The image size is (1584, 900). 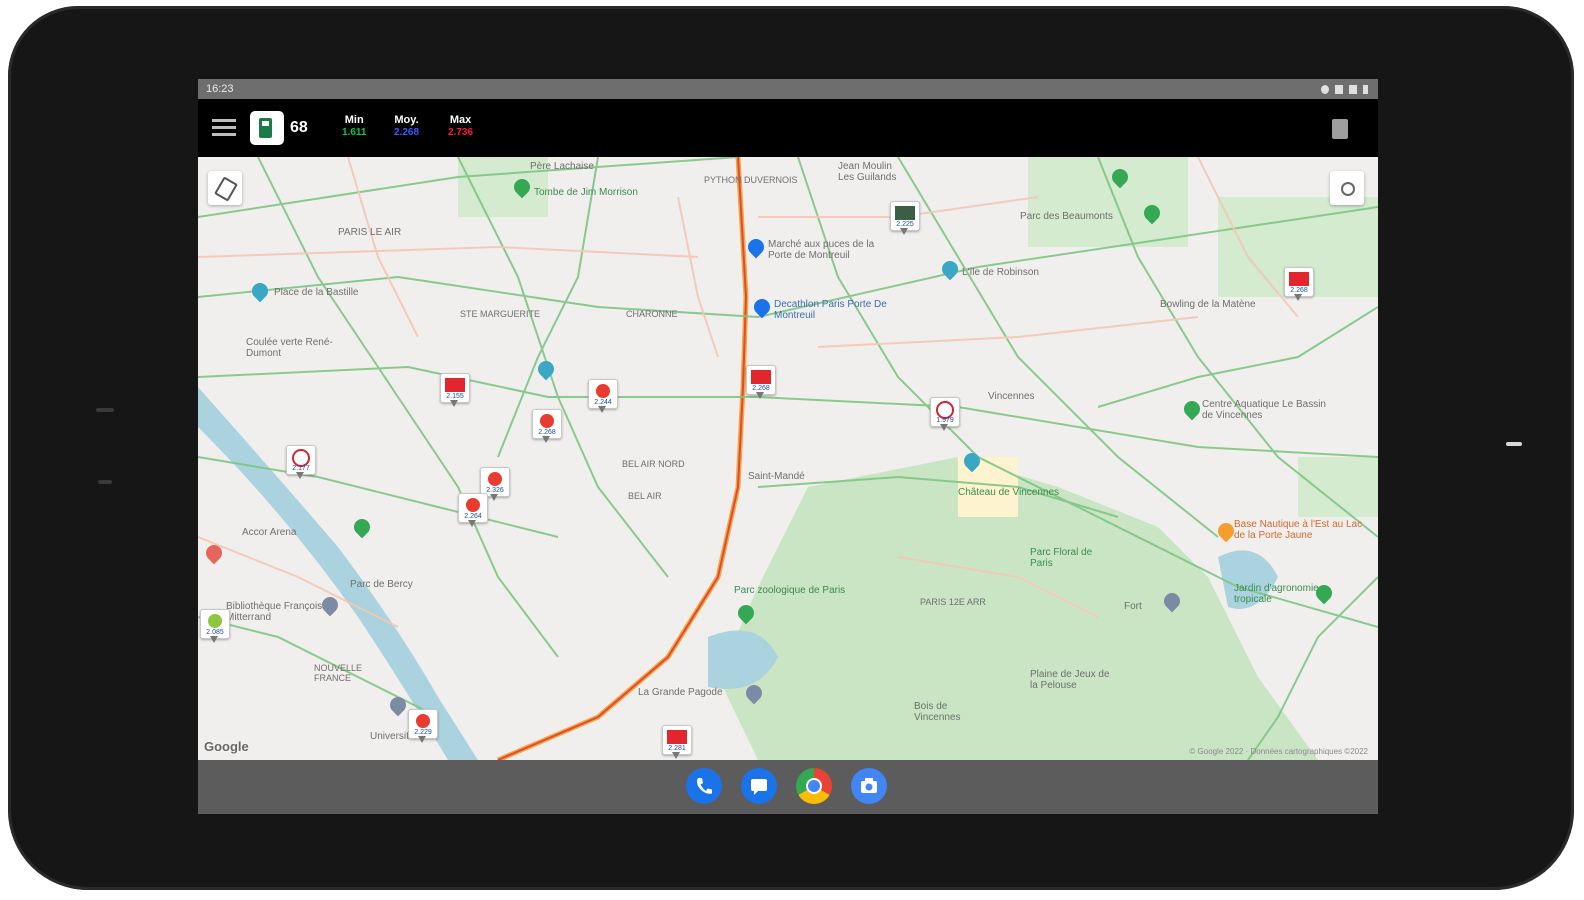 What do you see at coordinates (215, 621) in the screenshot?
I see `bp-logo-icon` at bounding box center [215, 621].